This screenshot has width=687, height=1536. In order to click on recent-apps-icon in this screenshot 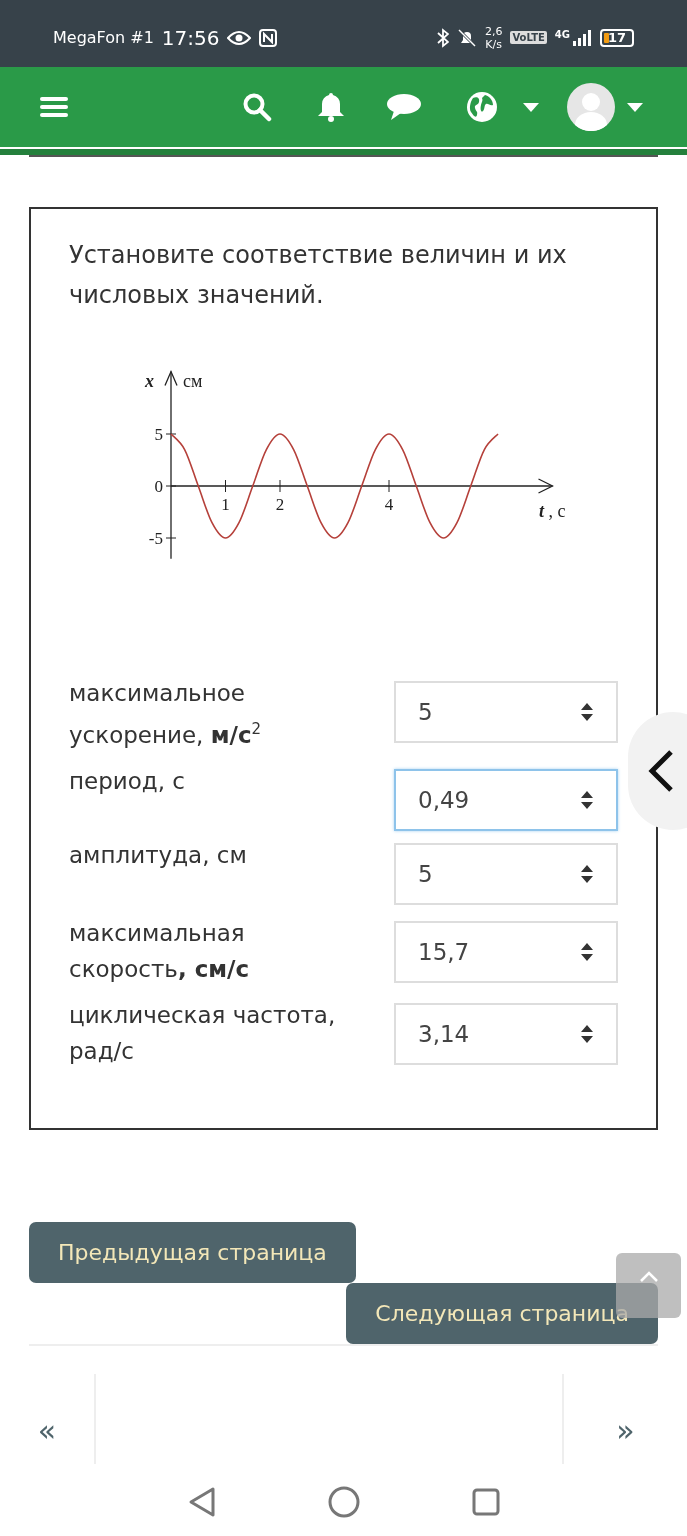, I will do `click(485, 1502)`.